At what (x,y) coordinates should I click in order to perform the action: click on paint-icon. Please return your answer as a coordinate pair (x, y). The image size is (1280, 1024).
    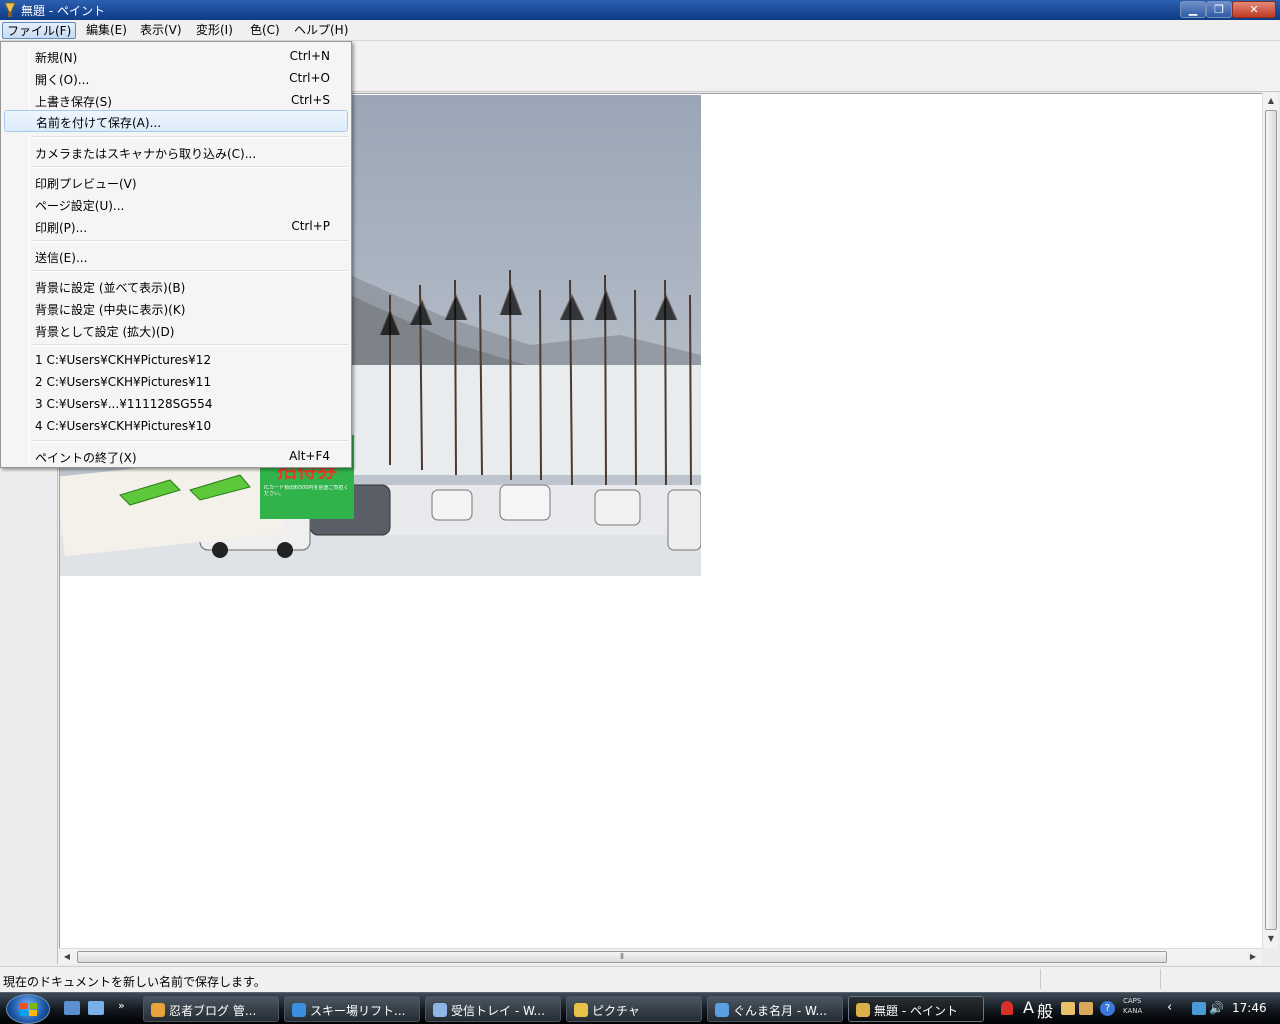
    Looking at the image, I should click on (863, 1010).